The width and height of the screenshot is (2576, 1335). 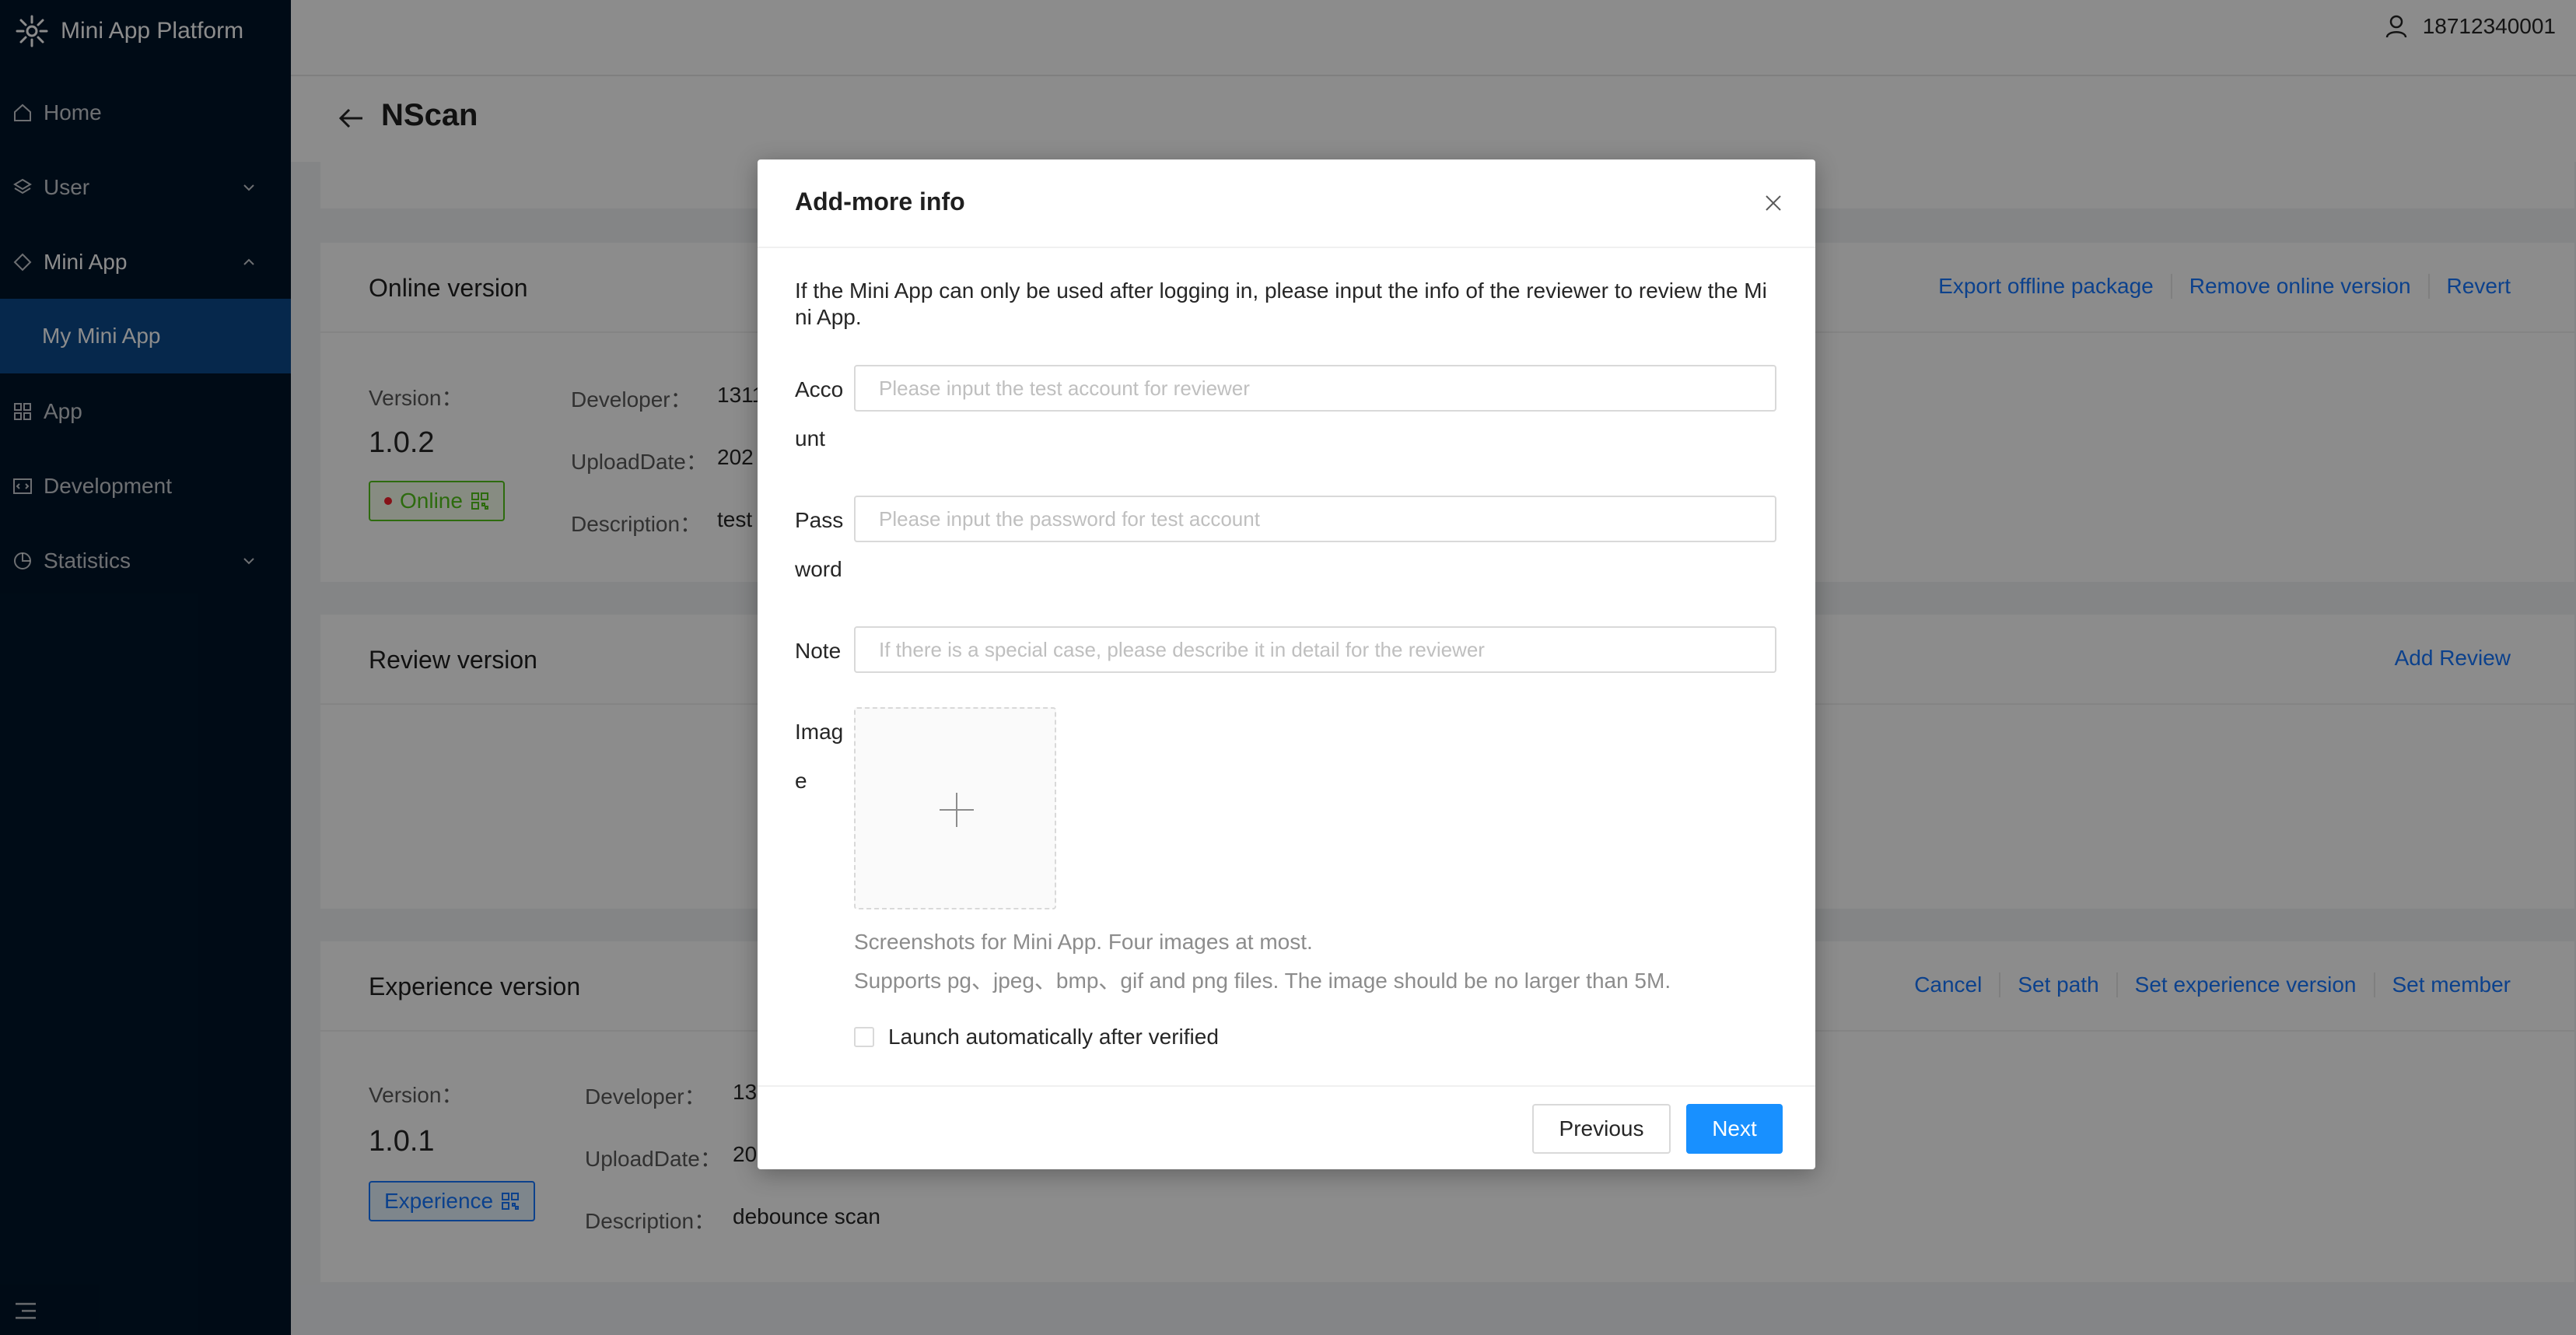 What do you see at coordinates (818, 651) in the screenshot?
I see `note-label: Note` at bounding box center [818, 651].